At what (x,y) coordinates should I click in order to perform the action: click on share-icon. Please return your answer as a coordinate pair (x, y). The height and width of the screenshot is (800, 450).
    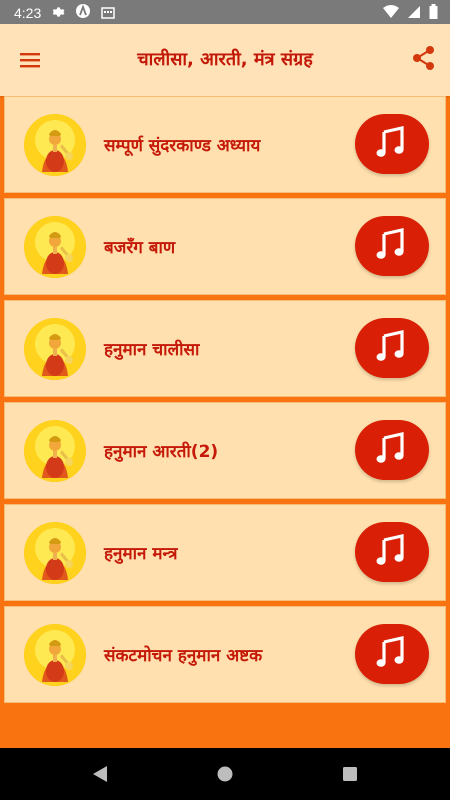
    Looking at the image, I should click on (424, 58).